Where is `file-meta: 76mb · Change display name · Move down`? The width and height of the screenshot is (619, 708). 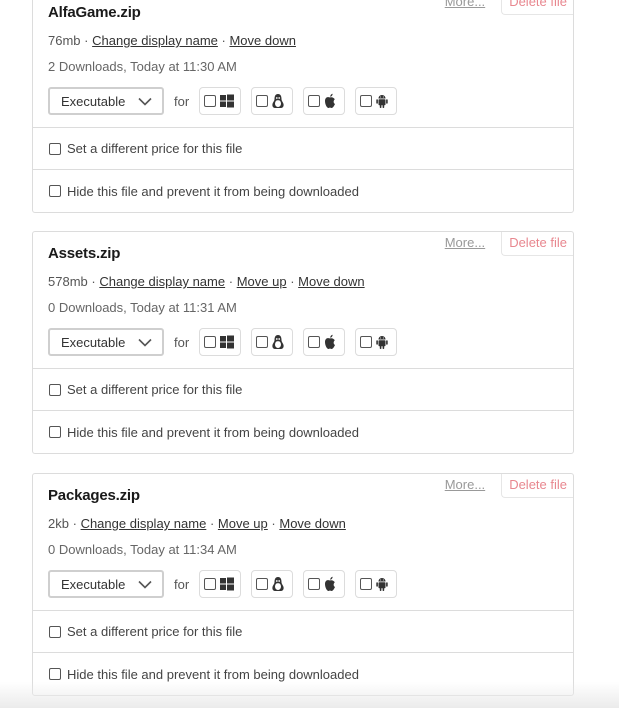 file-meta: 76mb · Change display name · Move down is located at coordinates (172, 40).